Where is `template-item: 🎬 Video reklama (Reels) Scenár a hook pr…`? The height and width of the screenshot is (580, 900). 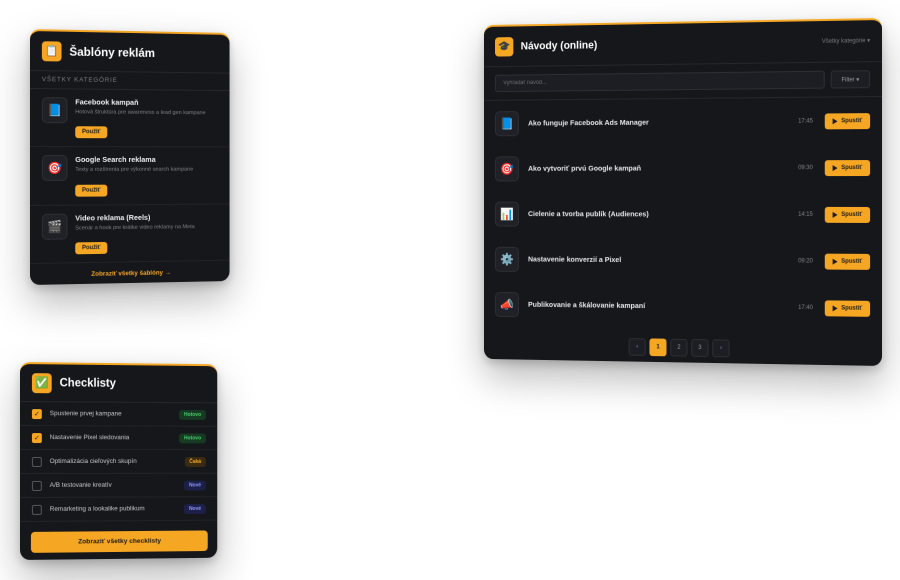
template-item: 🎬 Video reklama (Reels) Scenár a hook pr… is located at coordinates (130, 234).